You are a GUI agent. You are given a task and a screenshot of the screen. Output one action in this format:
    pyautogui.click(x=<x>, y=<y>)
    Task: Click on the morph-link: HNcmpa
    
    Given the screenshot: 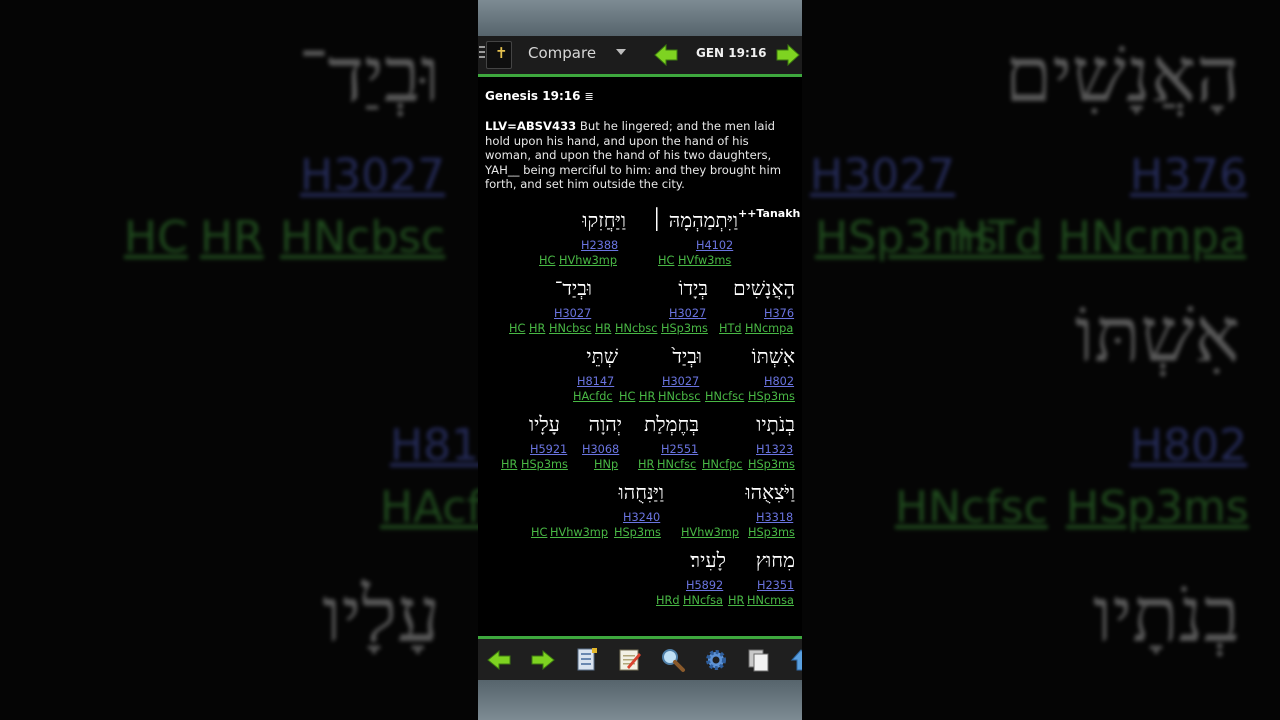 What is the action you would take?
    pyautogui.click(x=769, y=328)
    